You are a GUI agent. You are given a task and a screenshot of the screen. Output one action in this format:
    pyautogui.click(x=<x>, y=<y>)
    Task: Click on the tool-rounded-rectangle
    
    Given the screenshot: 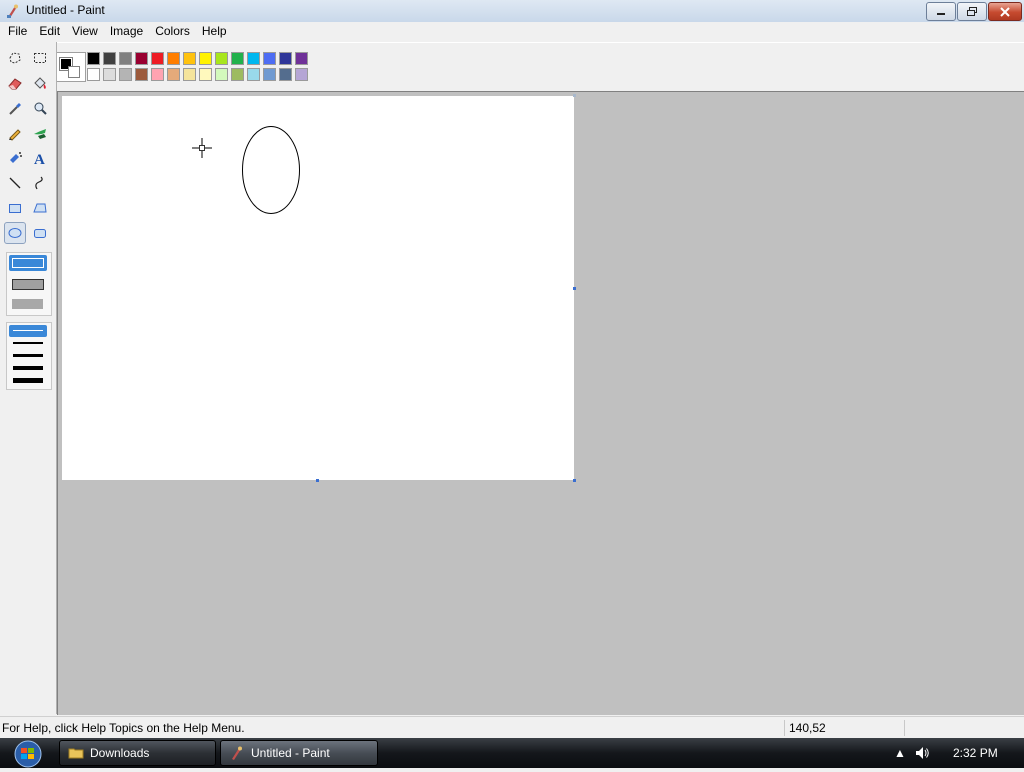 What is the action you would take?
    pyautogui.click(x=40, y=233)
    